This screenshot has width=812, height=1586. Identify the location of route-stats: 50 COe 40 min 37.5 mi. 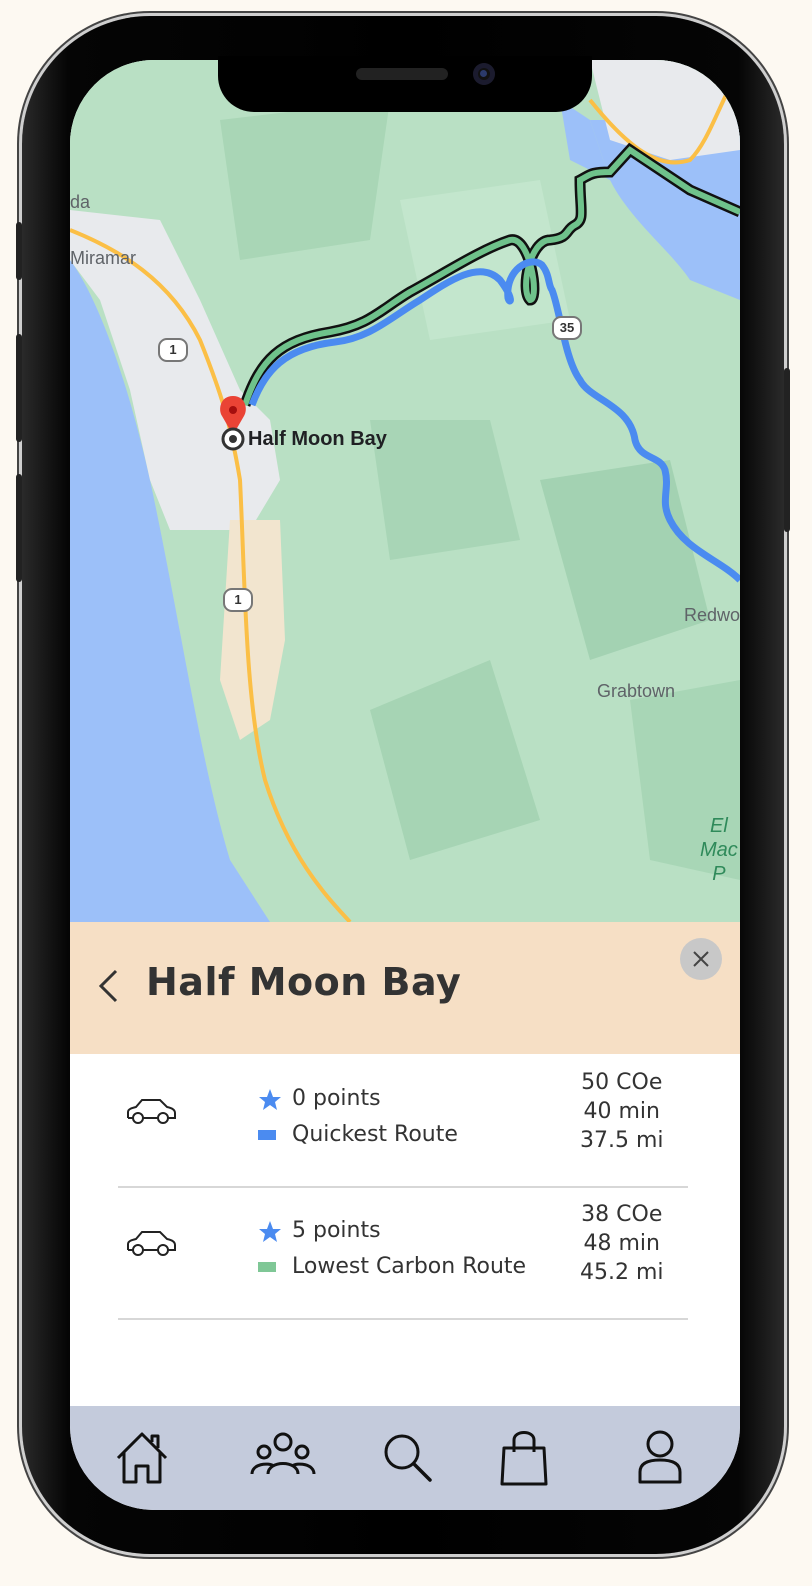
(622, 1111).